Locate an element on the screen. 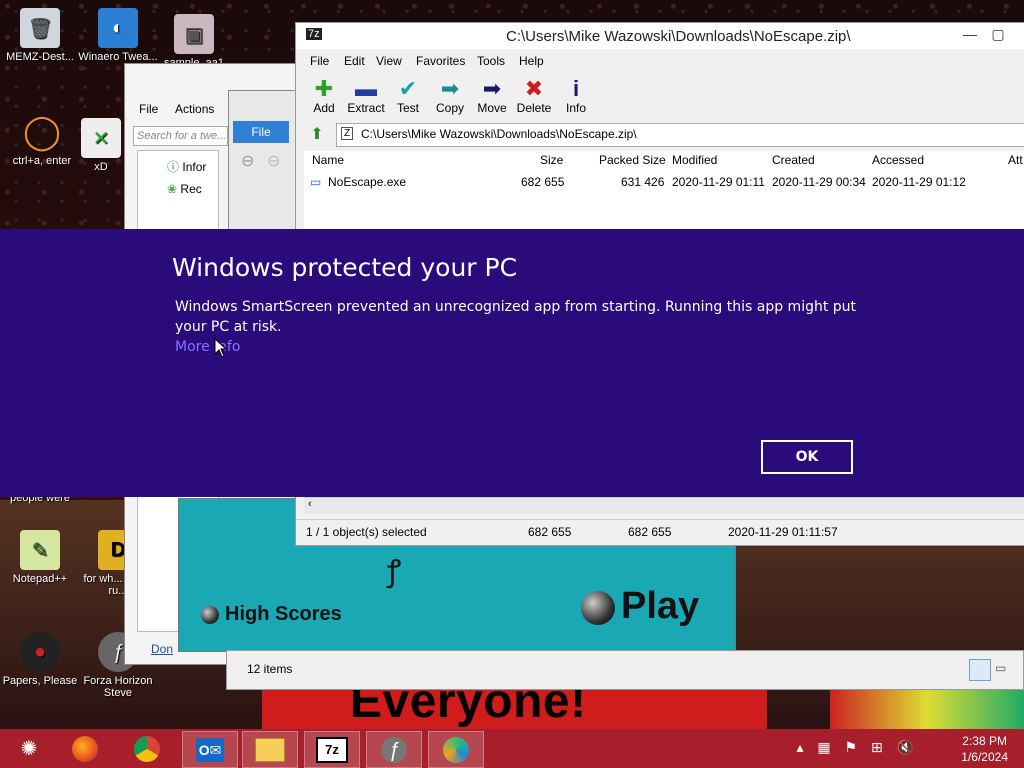 The image size is (1024, 768). forward-icon: ⊖ is located at coordinates (273, 161).